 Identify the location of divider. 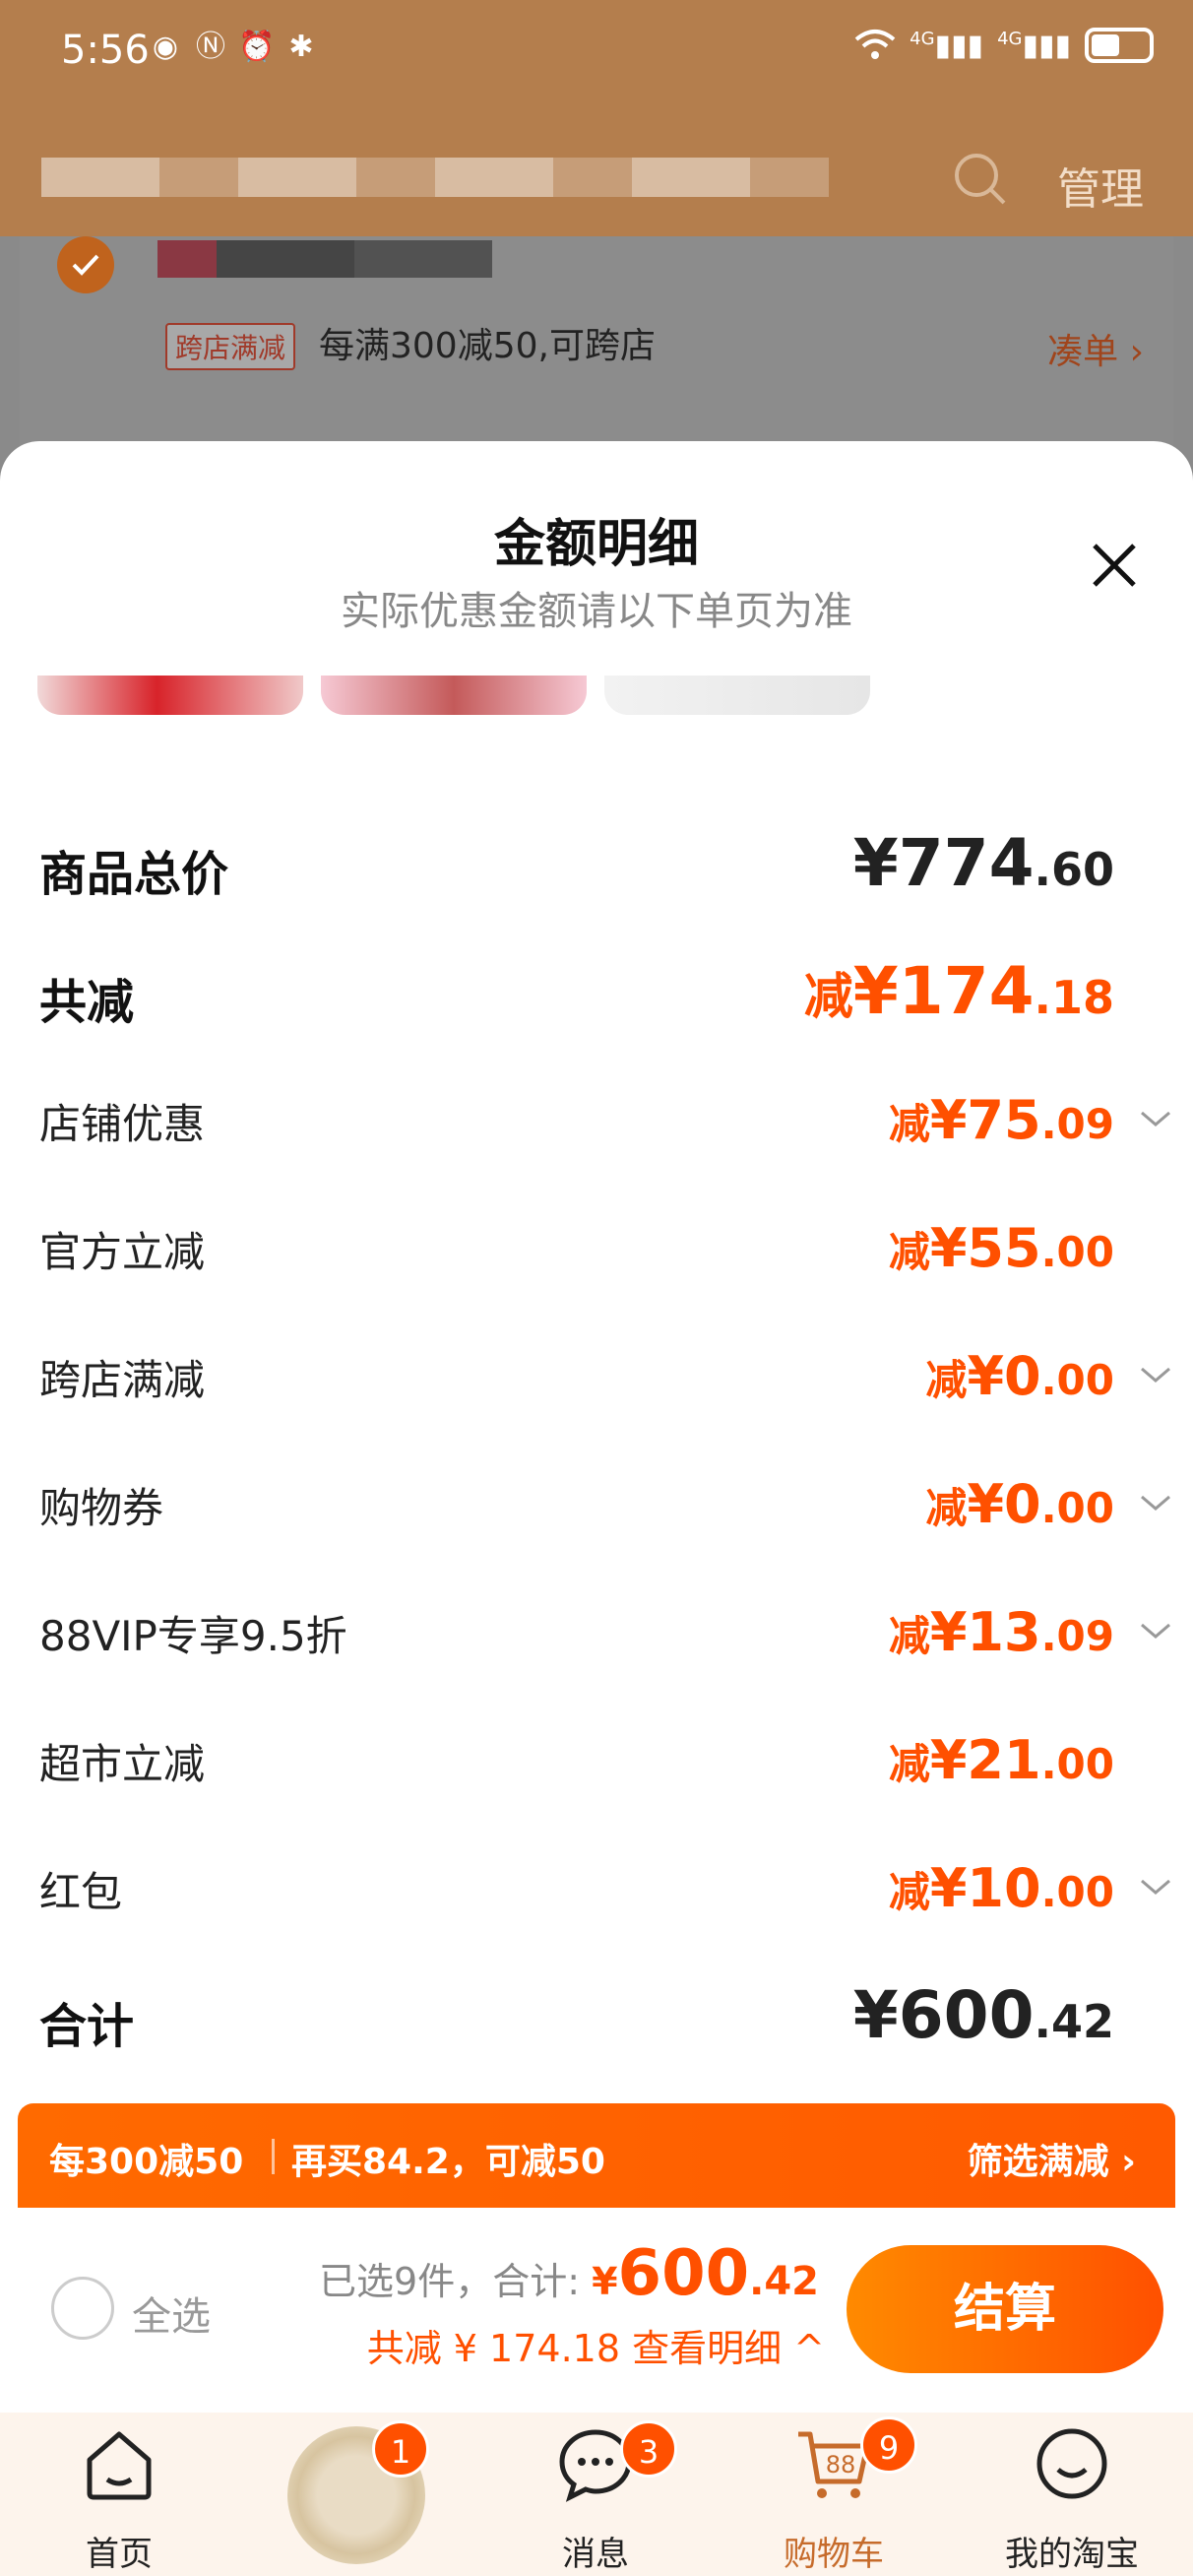
(273, 2156).